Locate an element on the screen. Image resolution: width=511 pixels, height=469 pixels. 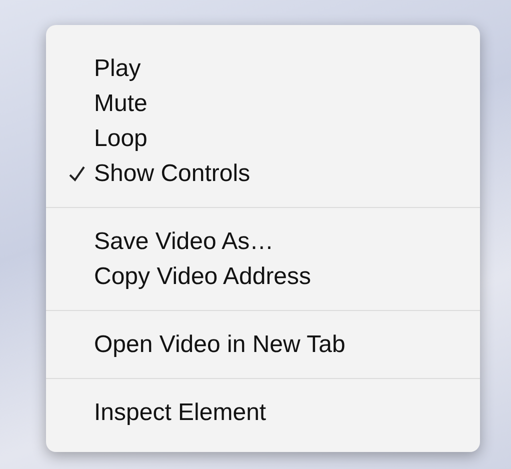
menu-item: Show Controls is located at coordinates (263, 173).